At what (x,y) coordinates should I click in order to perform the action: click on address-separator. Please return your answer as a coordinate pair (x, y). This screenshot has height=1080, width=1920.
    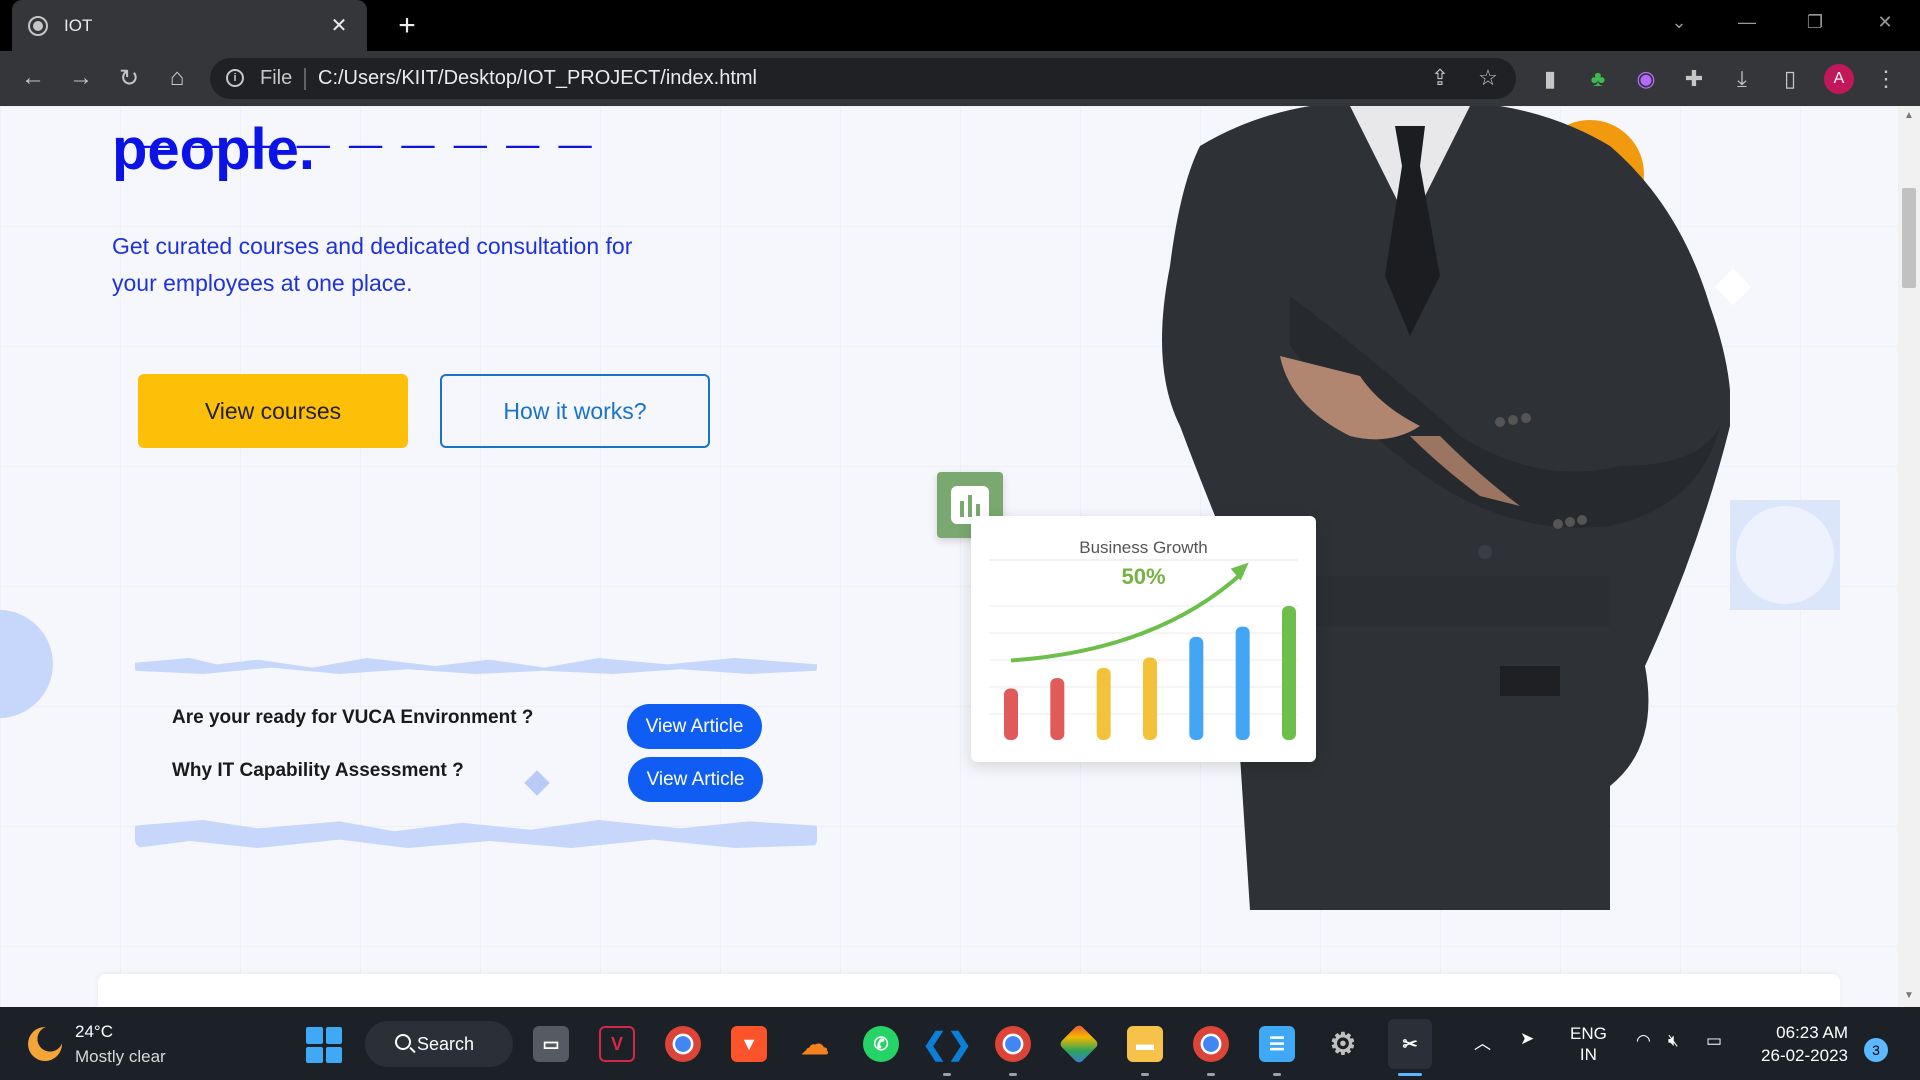
    Looking at the image, I should click on (305, 79).